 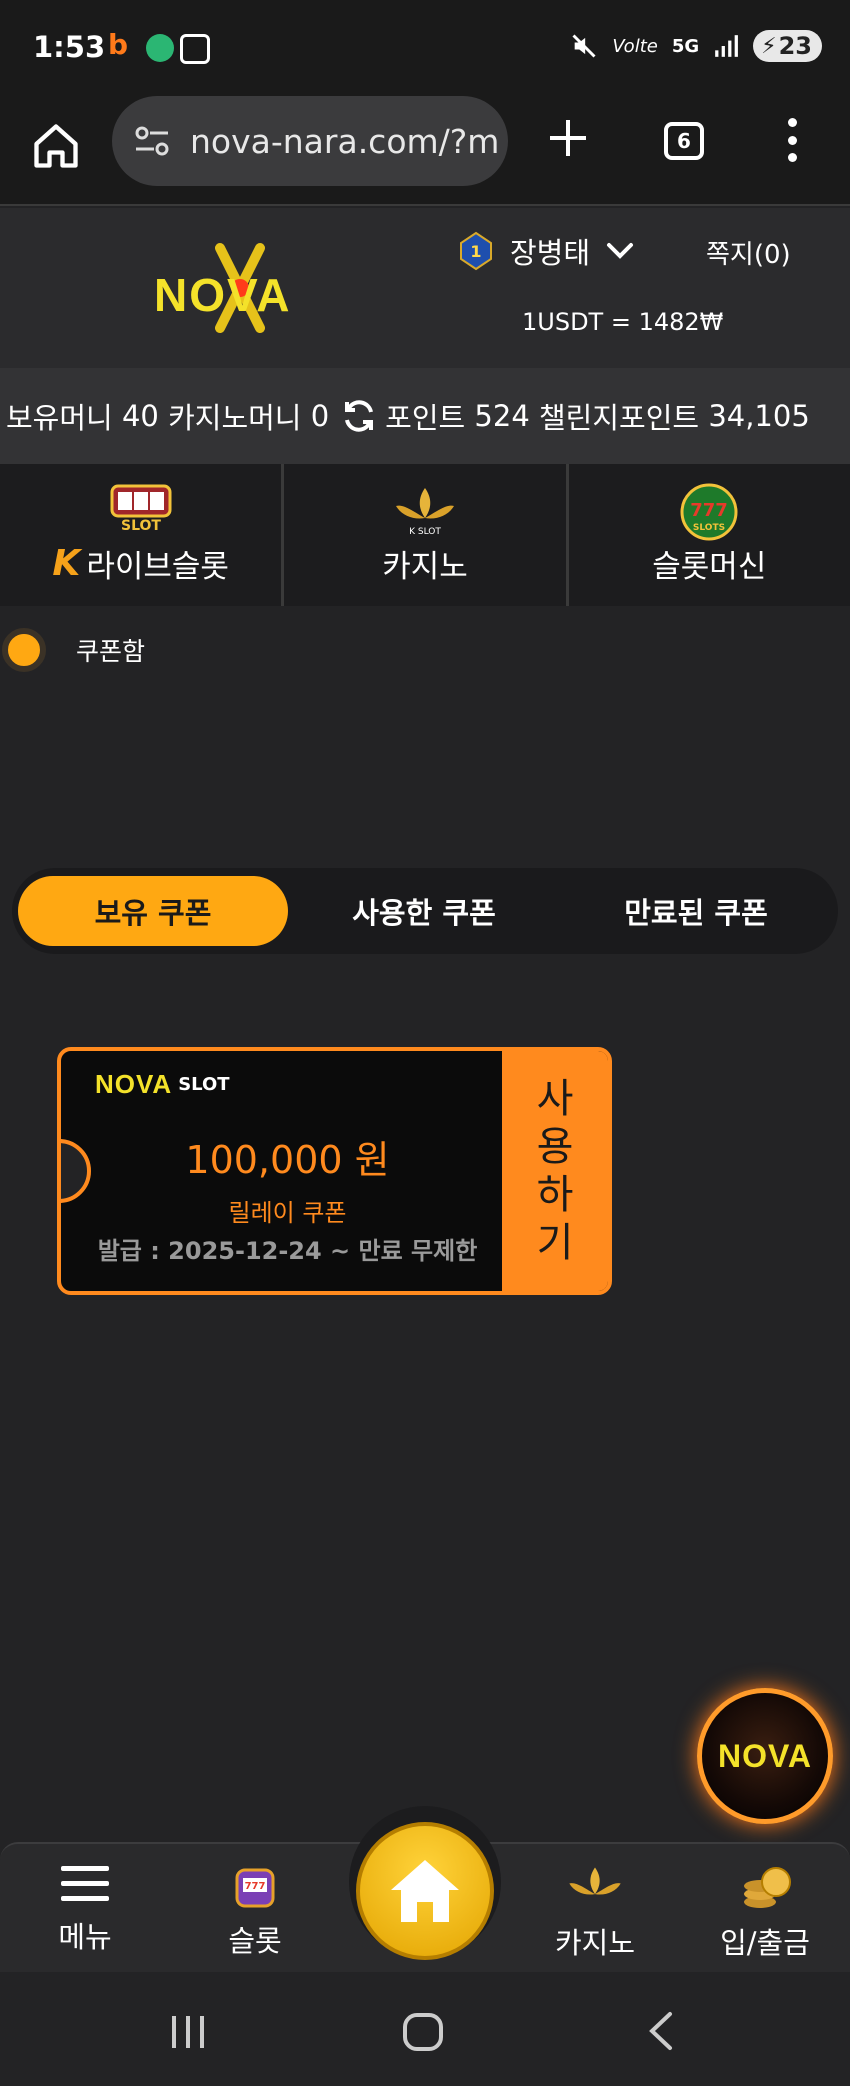 What do you see at coordinates (709, 528) in the screenshot?
I see `svg-text: SLOTS` at bounding box center [709, 528].